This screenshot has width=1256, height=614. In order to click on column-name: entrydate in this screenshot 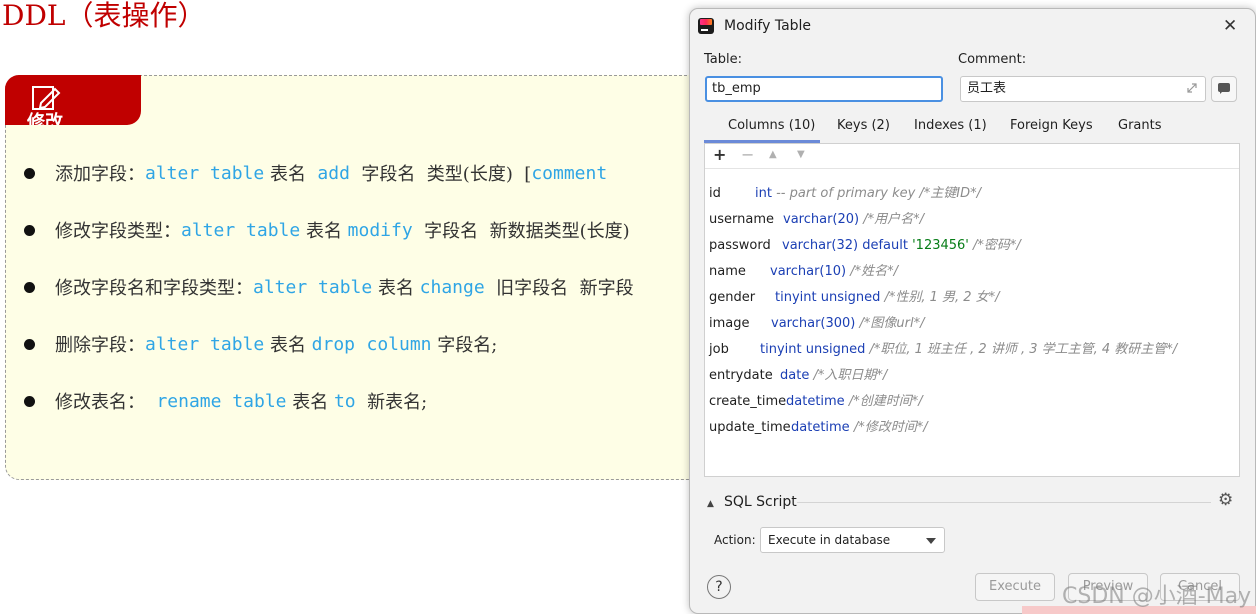, I will do `click(741, 375)`.